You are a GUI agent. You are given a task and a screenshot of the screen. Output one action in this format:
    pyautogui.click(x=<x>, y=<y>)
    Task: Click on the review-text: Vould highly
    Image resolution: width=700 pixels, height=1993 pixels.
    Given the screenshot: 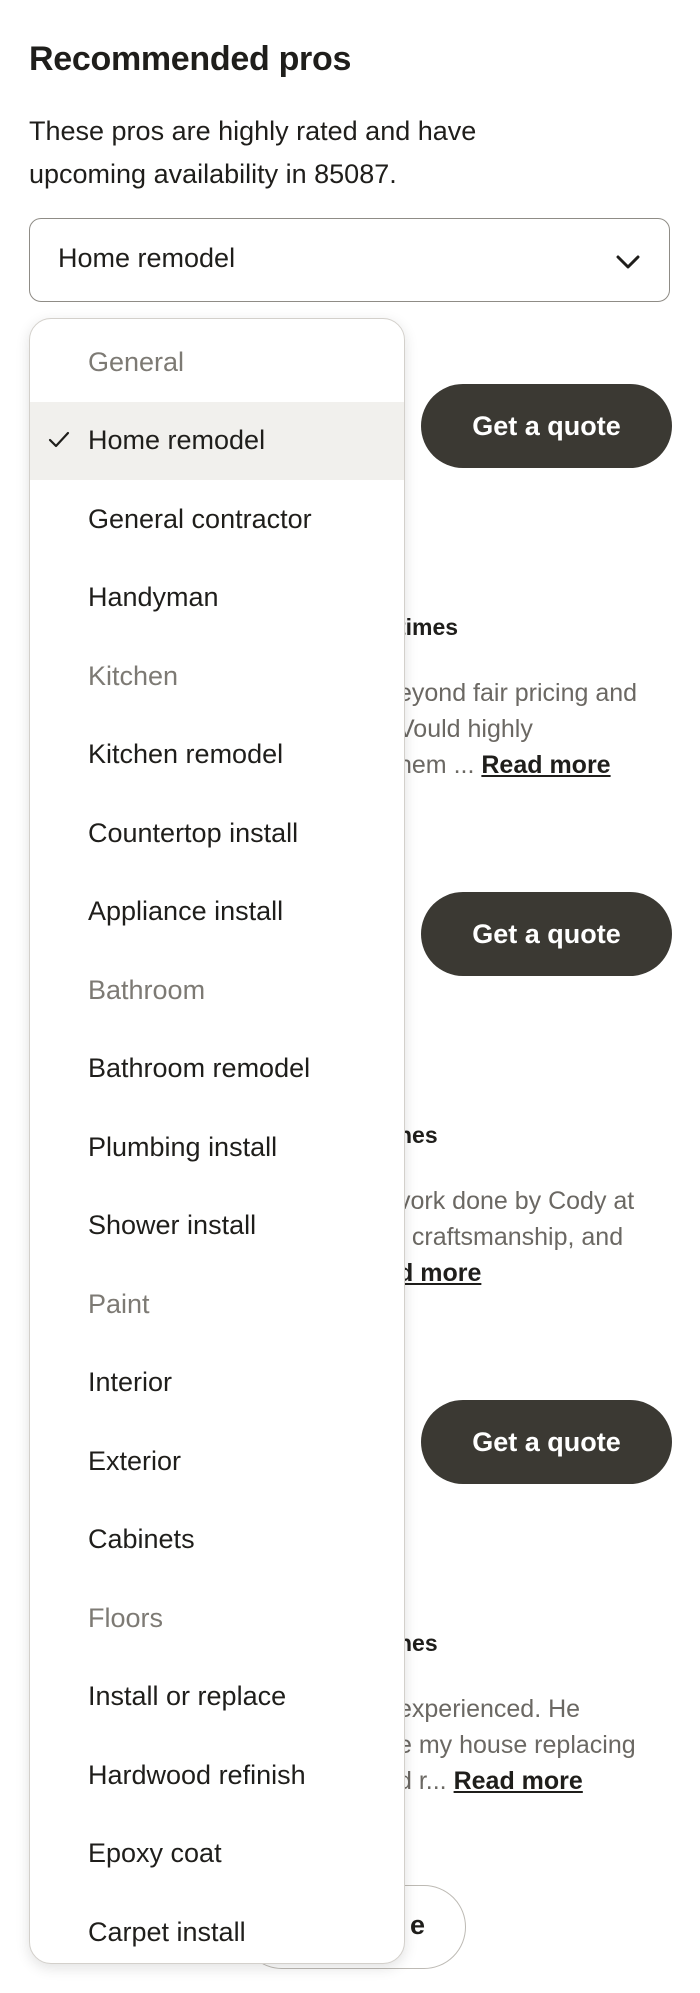 What is the action you would take?
    pyautogui.click(x=465, y=729)
    